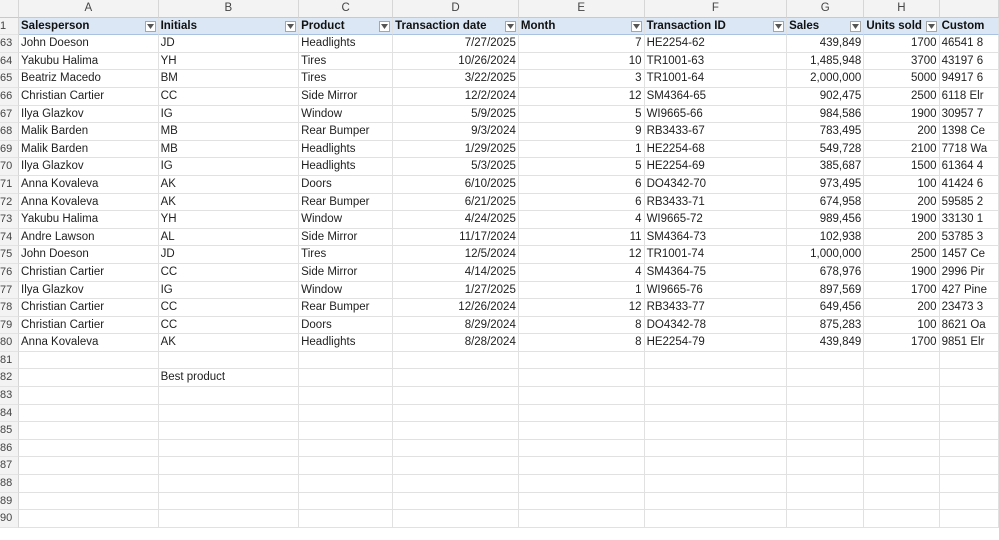 The height and width of the screenshot is (540, 999). I want to click on table-cell: 439,849, so click(826, 343).